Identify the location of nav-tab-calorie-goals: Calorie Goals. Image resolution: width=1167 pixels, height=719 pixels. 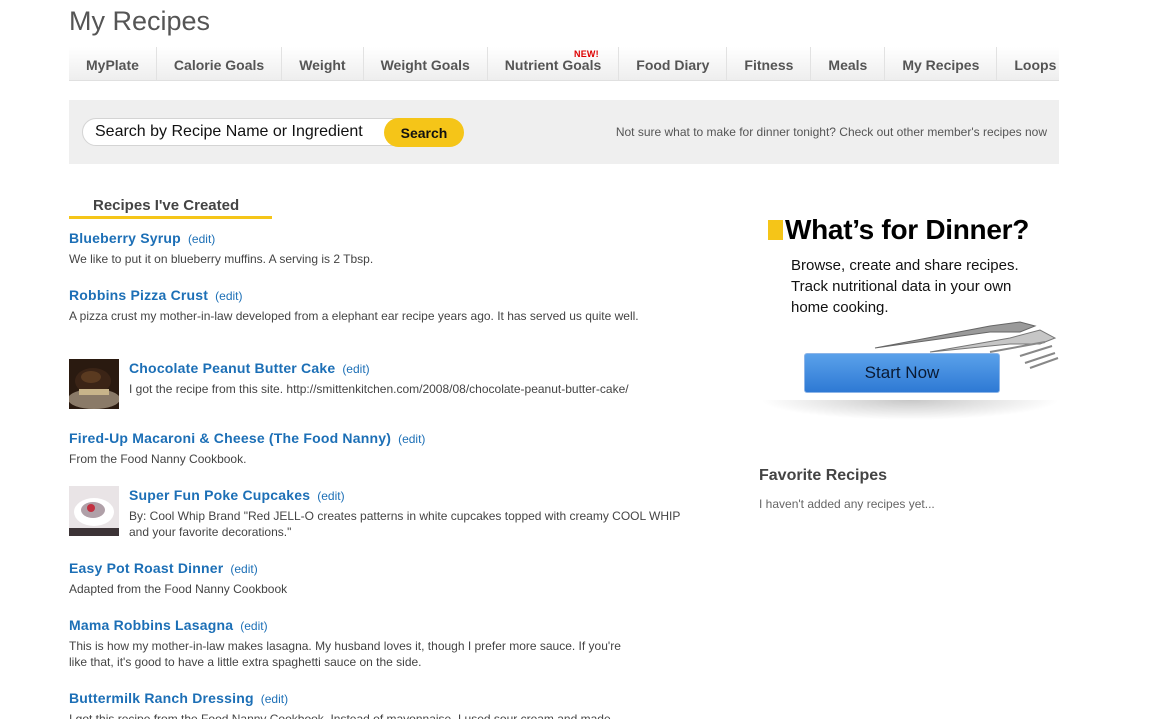
(220, 63).